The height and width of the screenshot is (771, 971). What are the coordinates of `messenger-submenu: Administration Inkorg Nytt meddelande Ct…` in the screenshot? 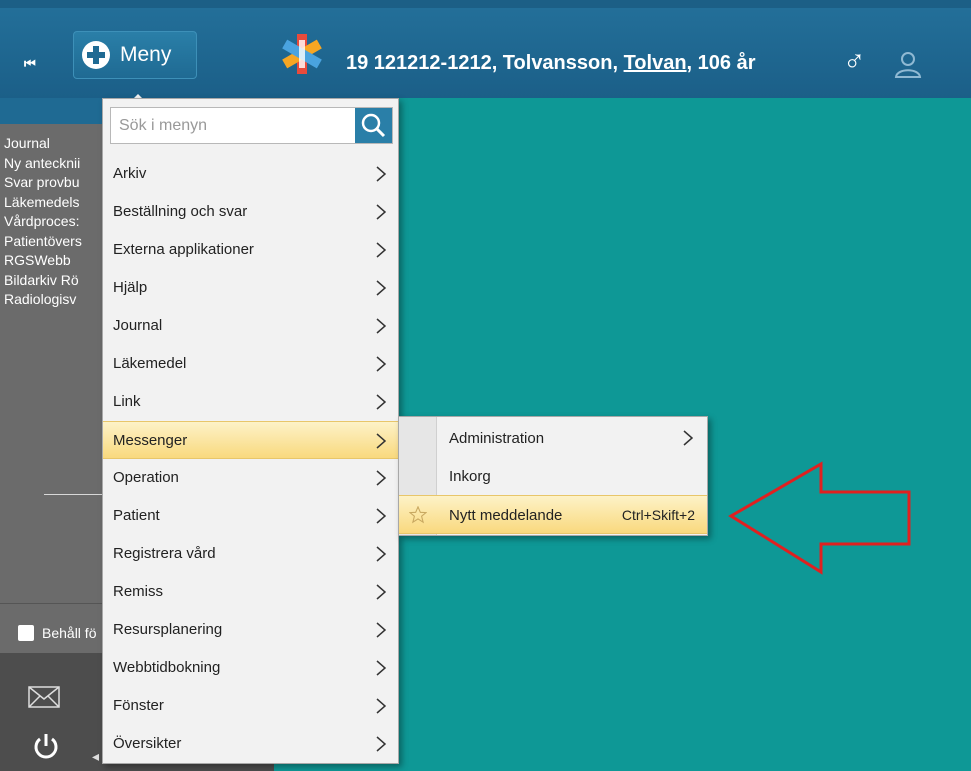 It's located at (553, 476).